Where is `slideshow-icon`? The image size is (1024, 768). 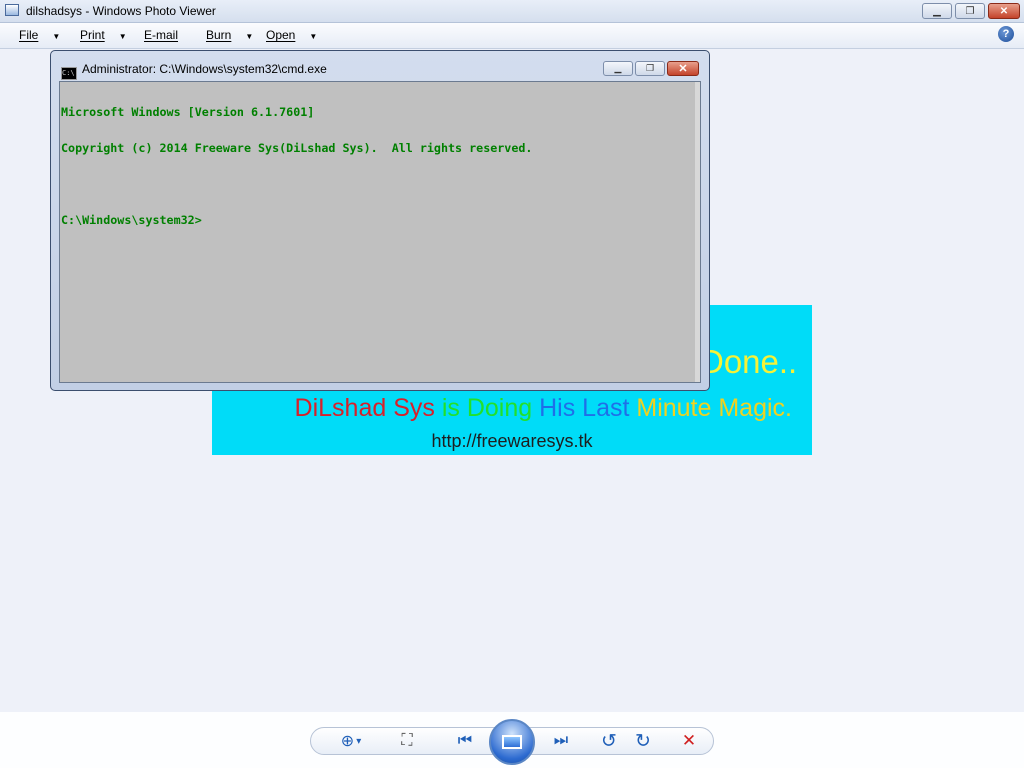 slideshow-icon is located at coordinates (512, 742).